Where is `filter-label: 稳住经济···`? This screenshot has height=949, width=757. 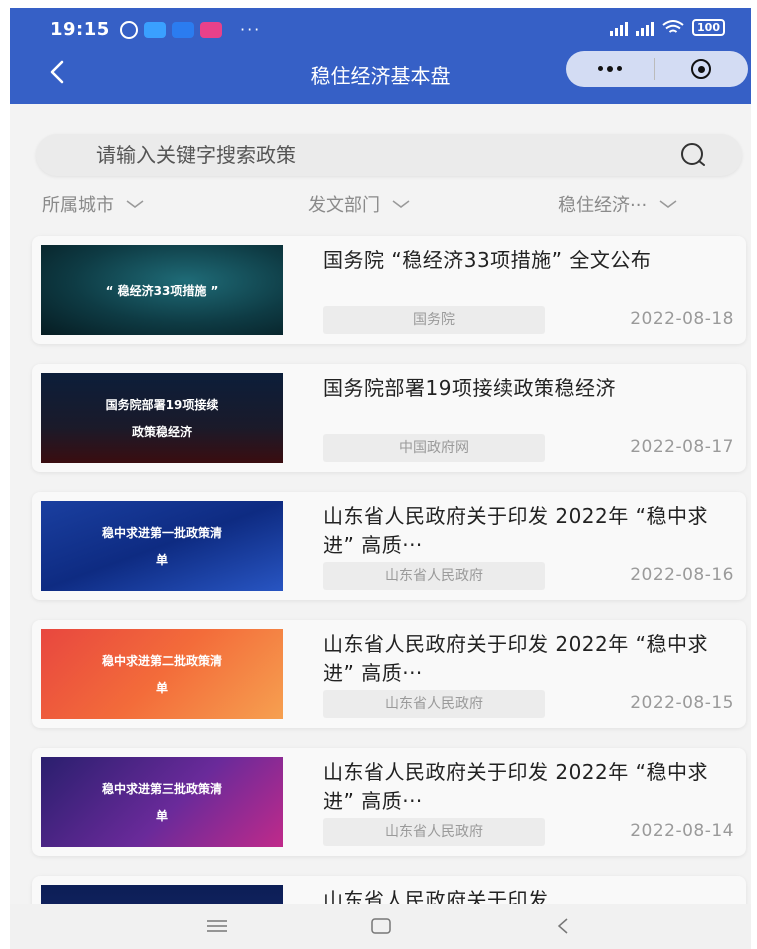
filter-label: 稳住经济··· is located at coordinates (603, 205).